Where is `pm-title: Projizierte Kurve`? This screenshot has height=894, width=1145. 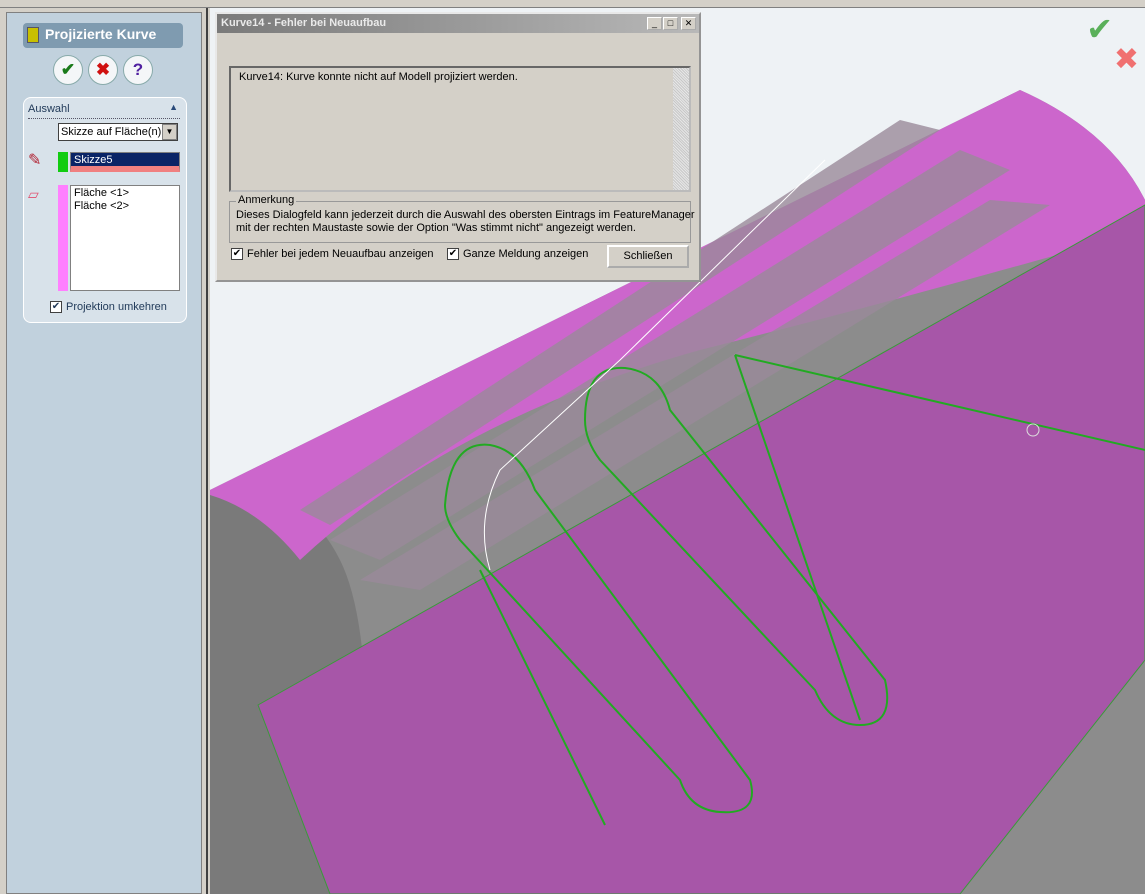 pm-title: Projizierte Kurve is located at coordinates (103, 35).